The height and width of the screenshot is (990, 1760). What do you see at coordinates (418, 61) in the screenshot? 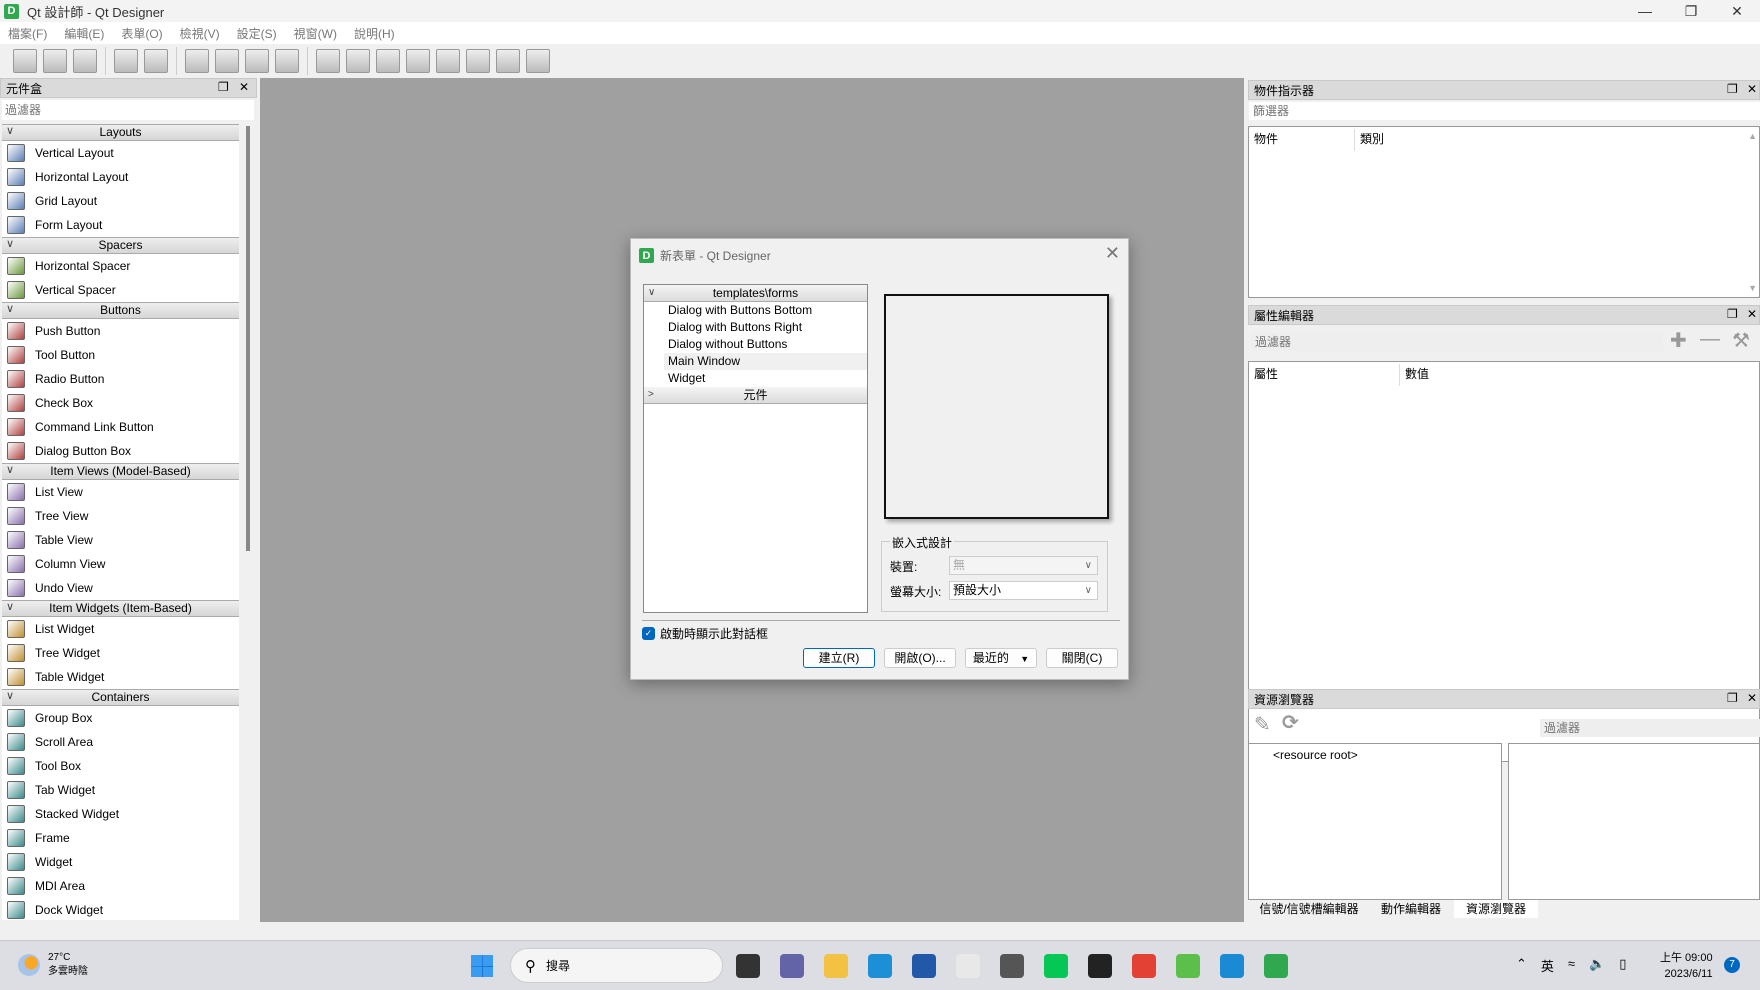
I see `layout-vertical-splitter-icon` at bounding box center [418, 61].